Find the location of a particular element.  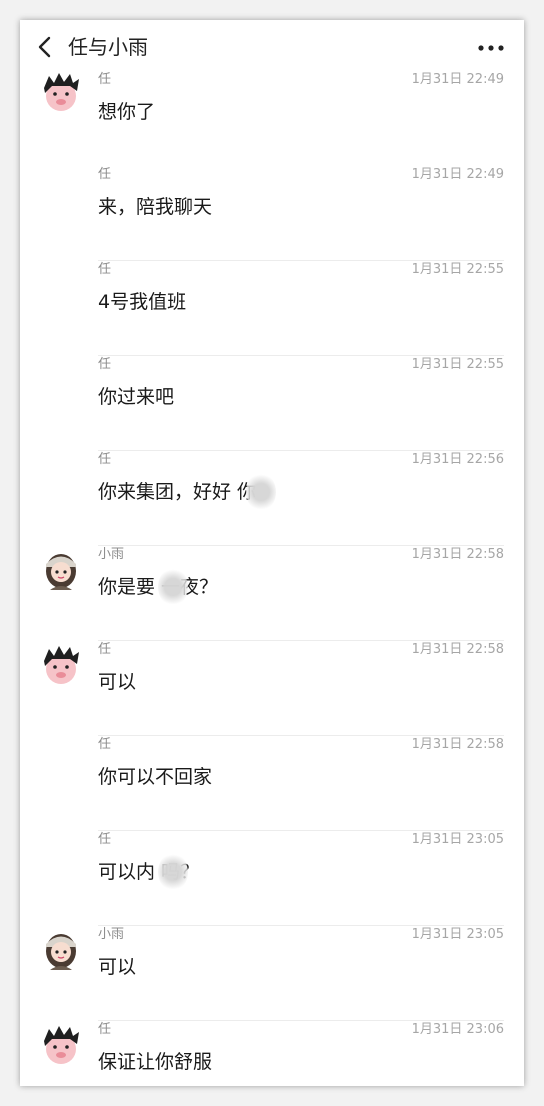

message-item: 任 1月31日 22:55 你过来吧 is located at coordinates (272, 403).